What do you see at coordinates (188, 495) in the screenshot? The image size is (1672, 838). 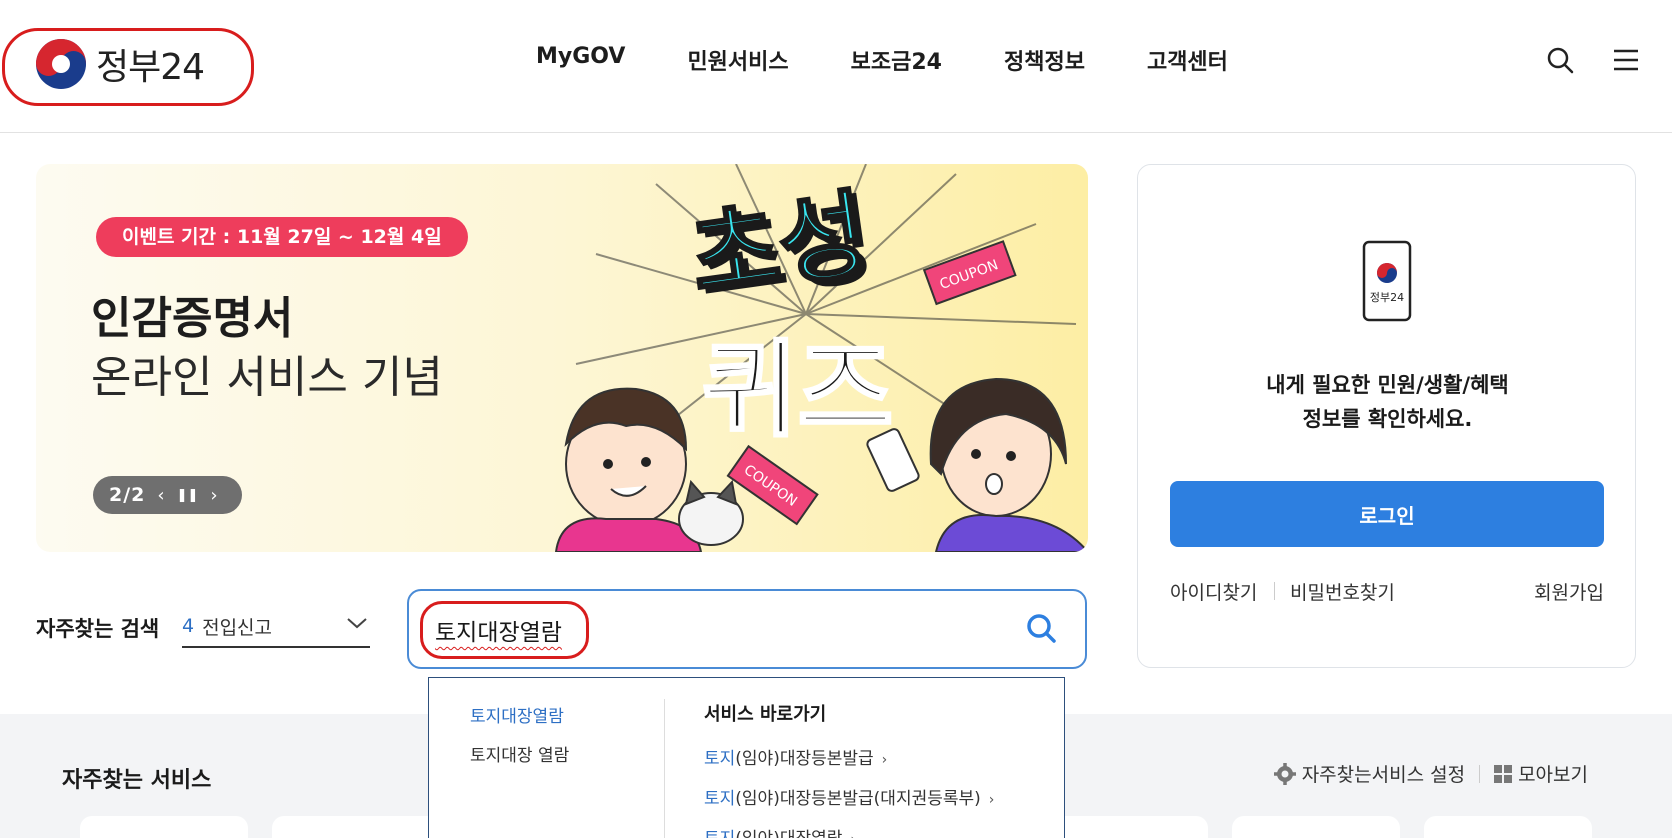 I see `pause-icon: ❚❚` at bounding box center [188, 495].